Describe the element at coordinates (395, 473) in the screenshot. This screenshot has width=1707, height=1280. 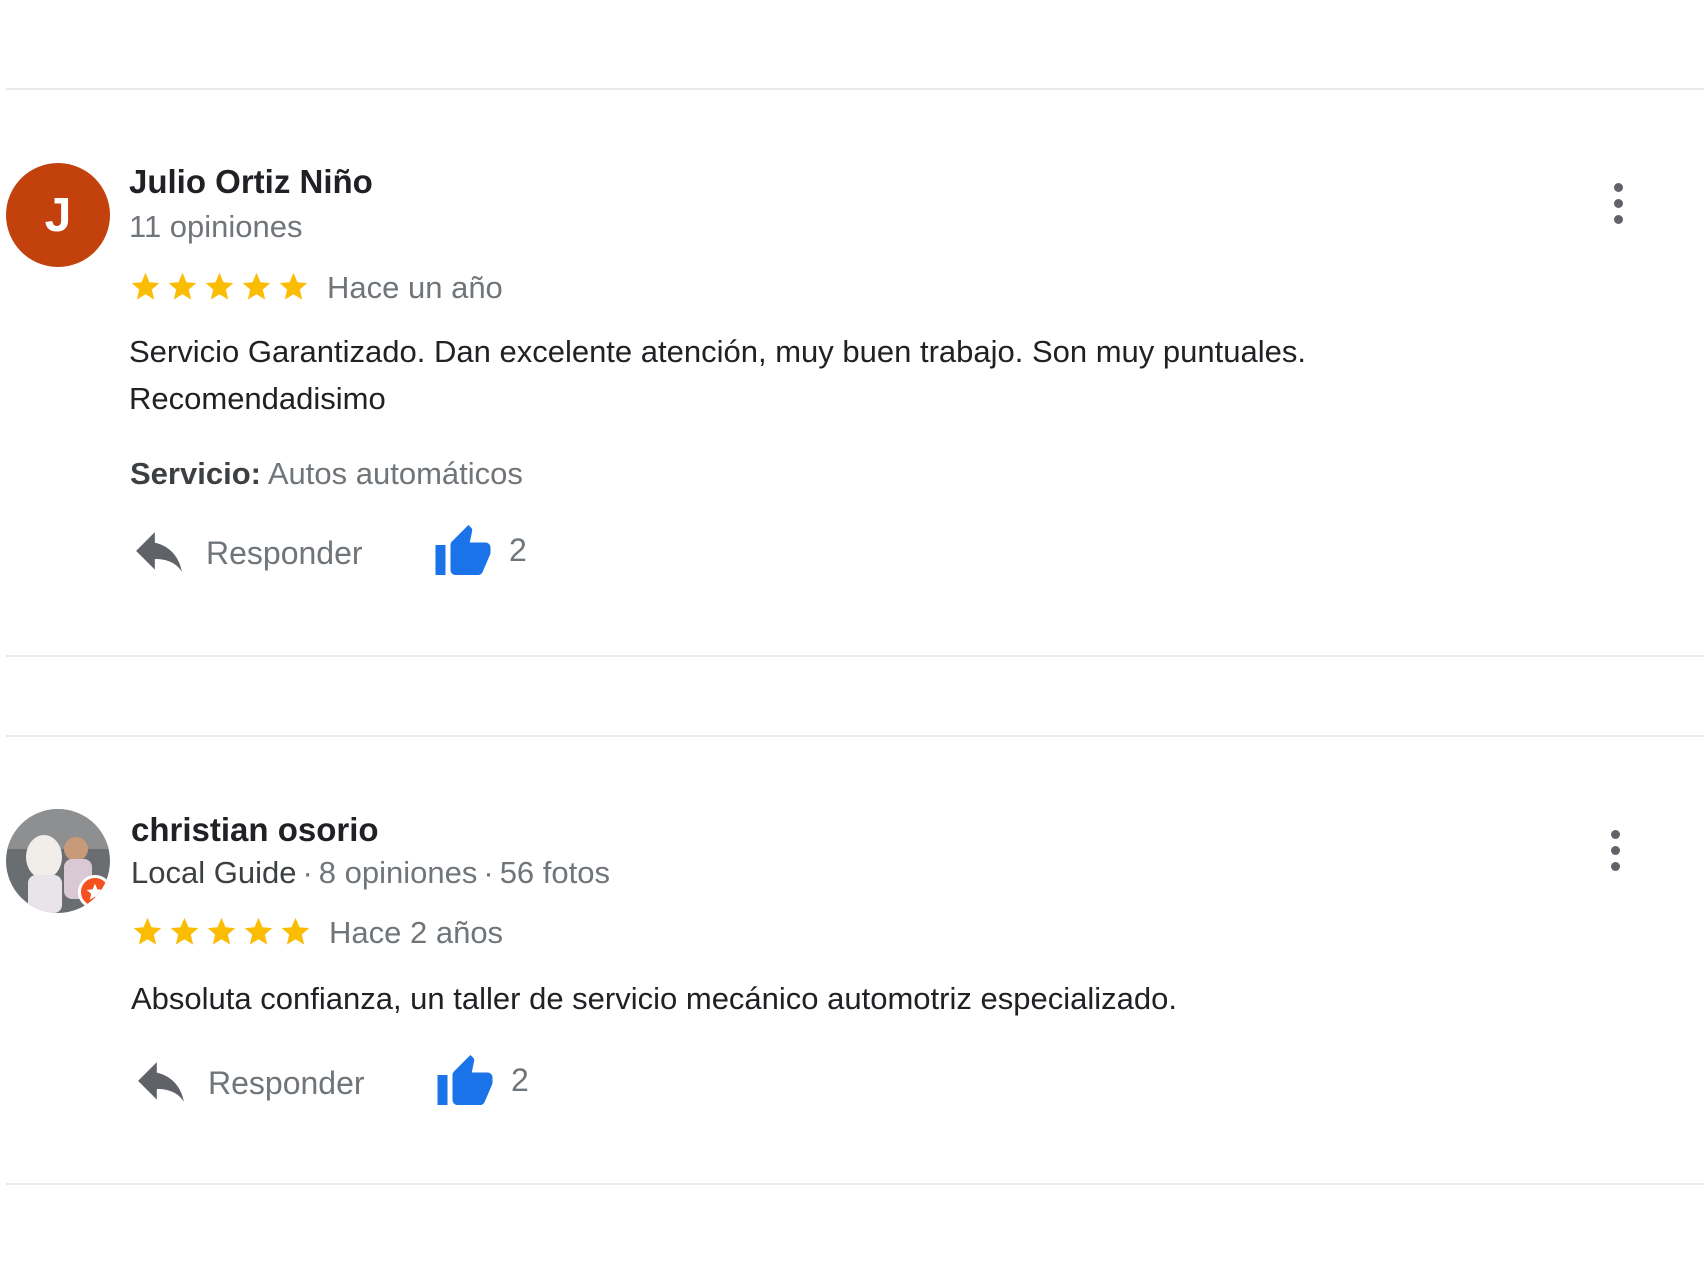
I see `service-value: Autos automáticos` at that location.